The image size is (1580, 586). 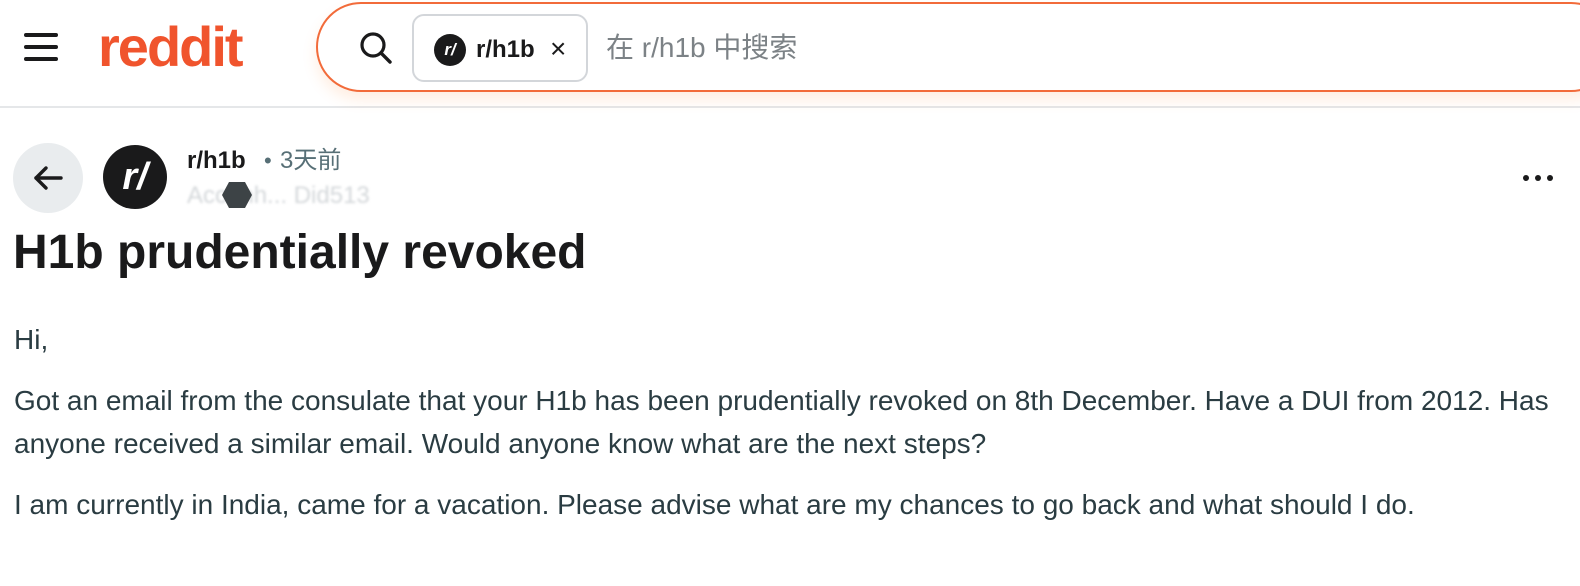 I want to click on search-input: 在 r/h1b 中搜索, so click(x=701, y=48).